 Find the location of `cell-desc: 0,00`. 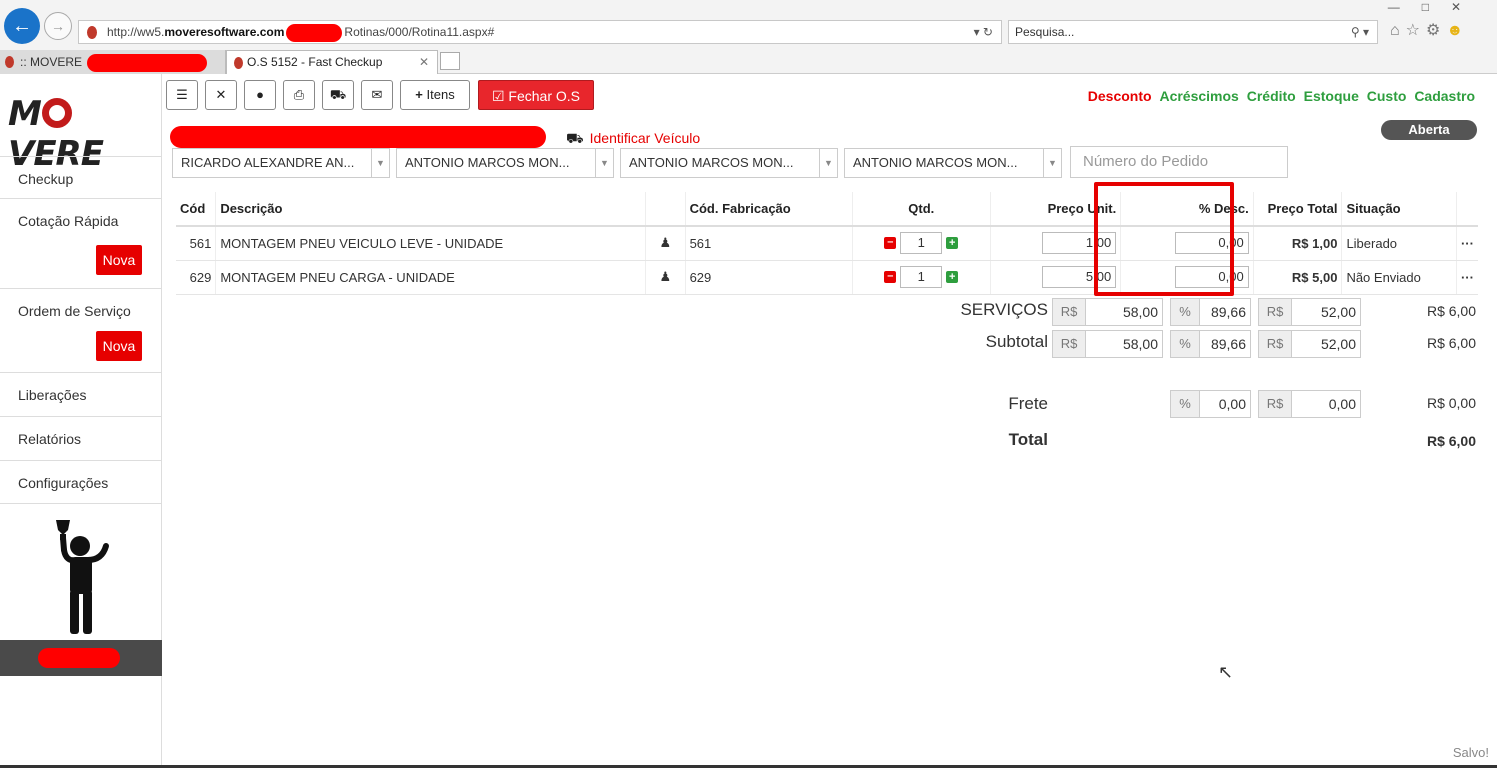

cell-desc: 0,00 is located at coordinates (1187, 243).